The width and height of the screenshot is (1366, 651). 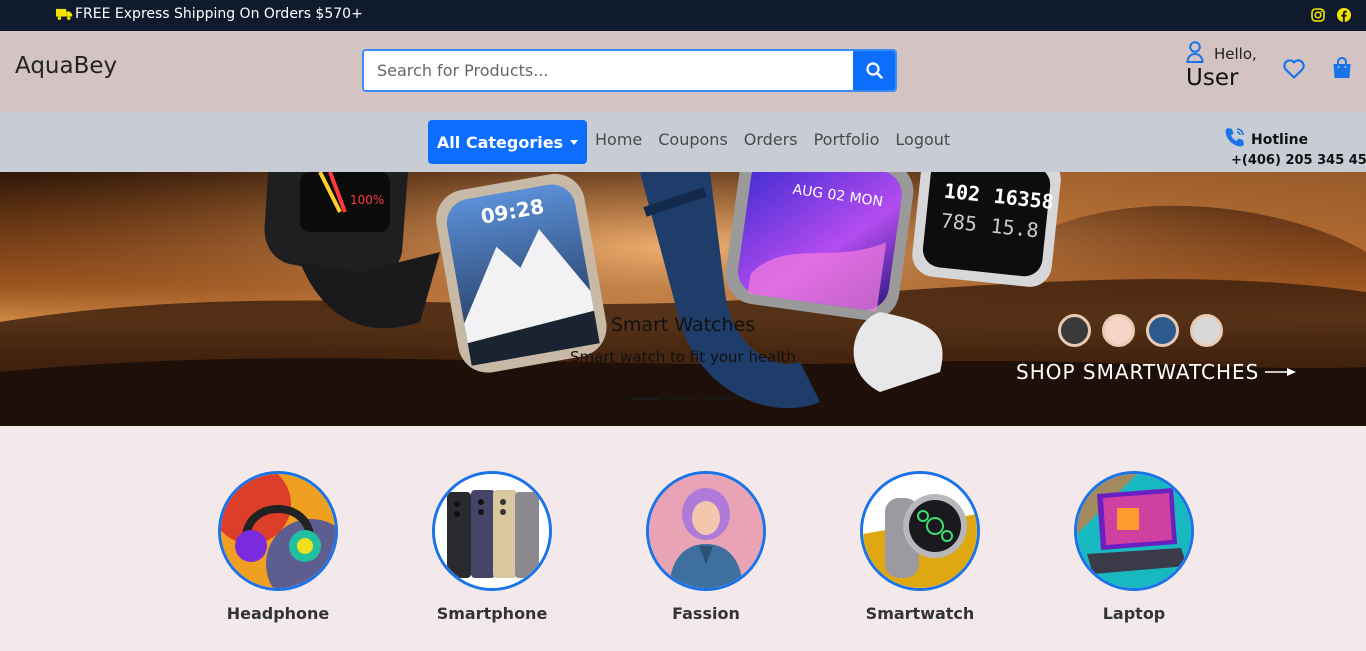 I want to click on hotline-number: +(406) 205 345 45, so click(x=1298, y=160).